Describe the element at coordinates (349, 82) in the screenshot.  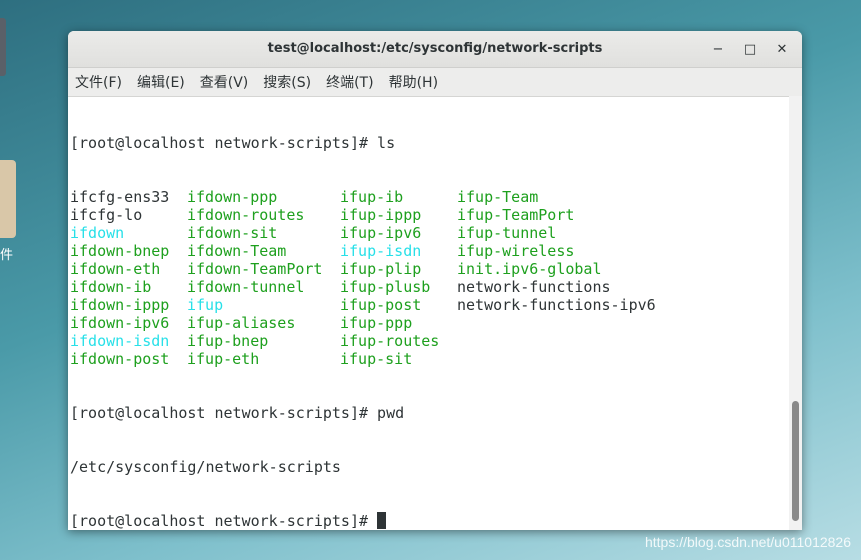
I see `menu-terminal: 终端(T)` at that location.